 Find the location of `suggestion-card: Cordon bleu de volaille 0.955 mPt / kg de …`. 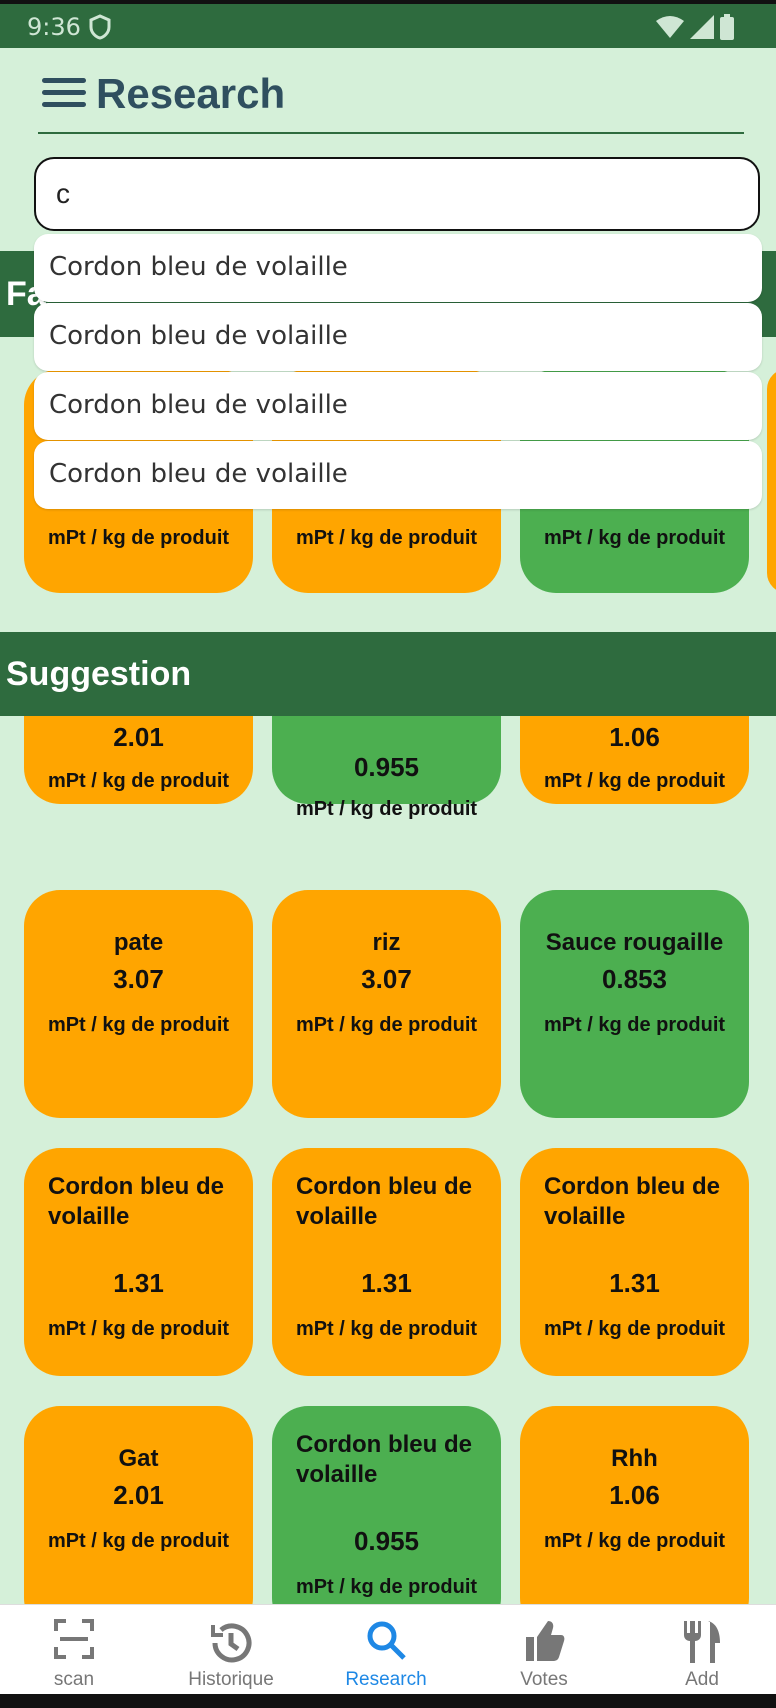

suggestion-card: Cordon bleu de volaille 0.955 mPt / kg de … is located at coordinates (386, 1505).